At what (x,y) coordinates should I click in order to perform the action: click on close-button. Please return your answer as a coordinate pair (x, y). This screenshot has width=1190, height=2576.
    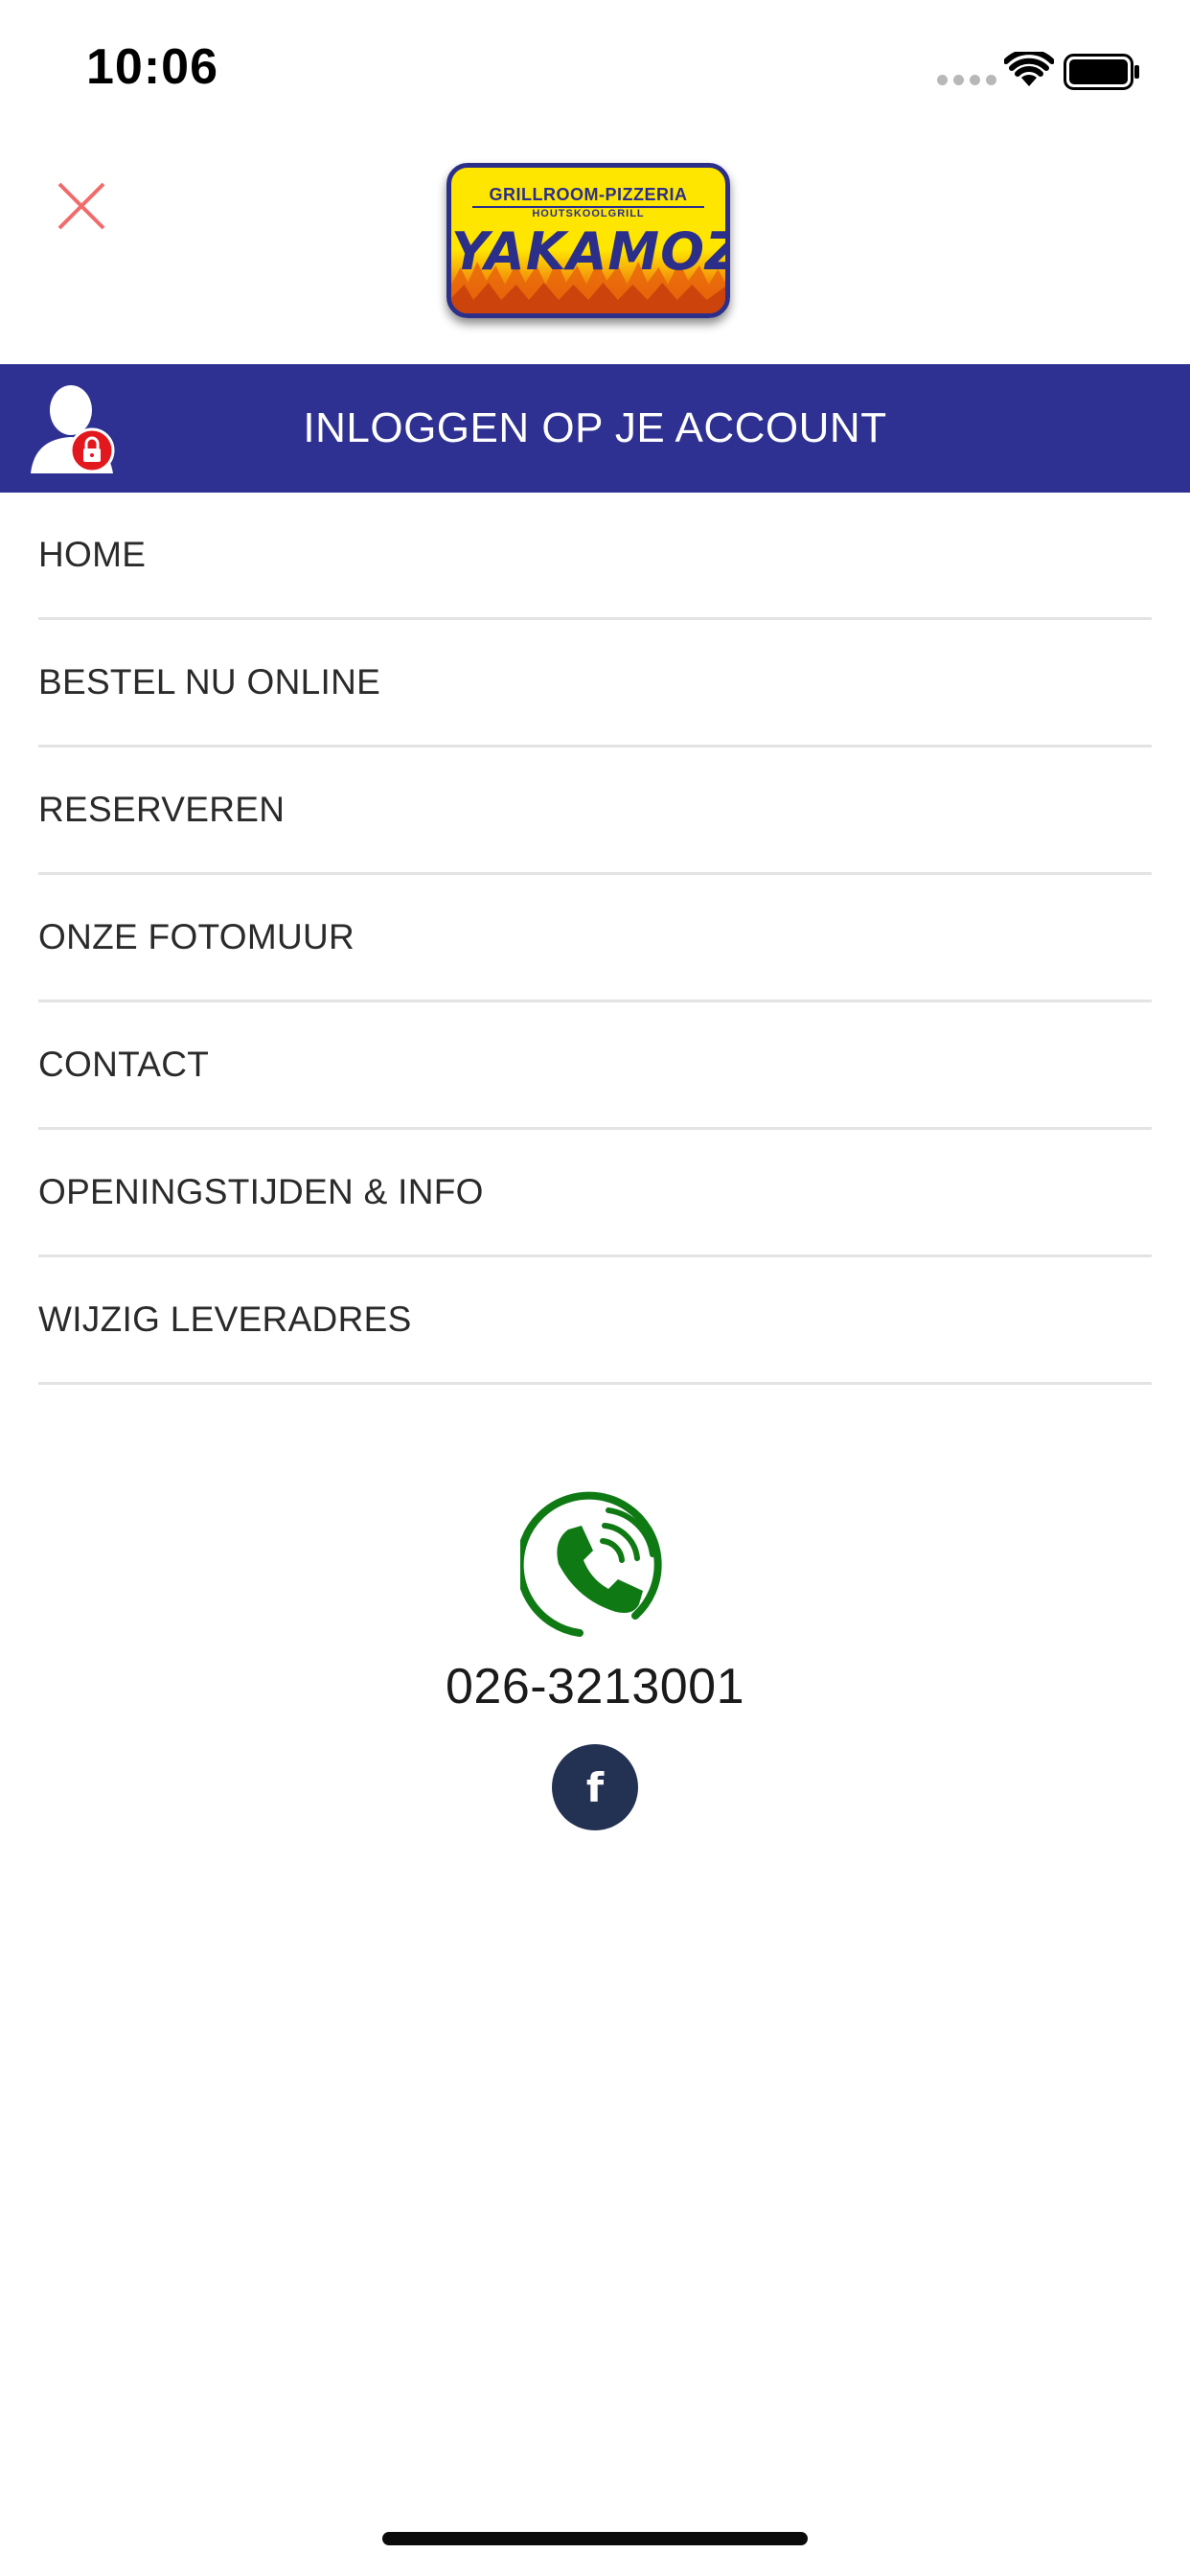
    Looking at the image, I should click on (82, 206).